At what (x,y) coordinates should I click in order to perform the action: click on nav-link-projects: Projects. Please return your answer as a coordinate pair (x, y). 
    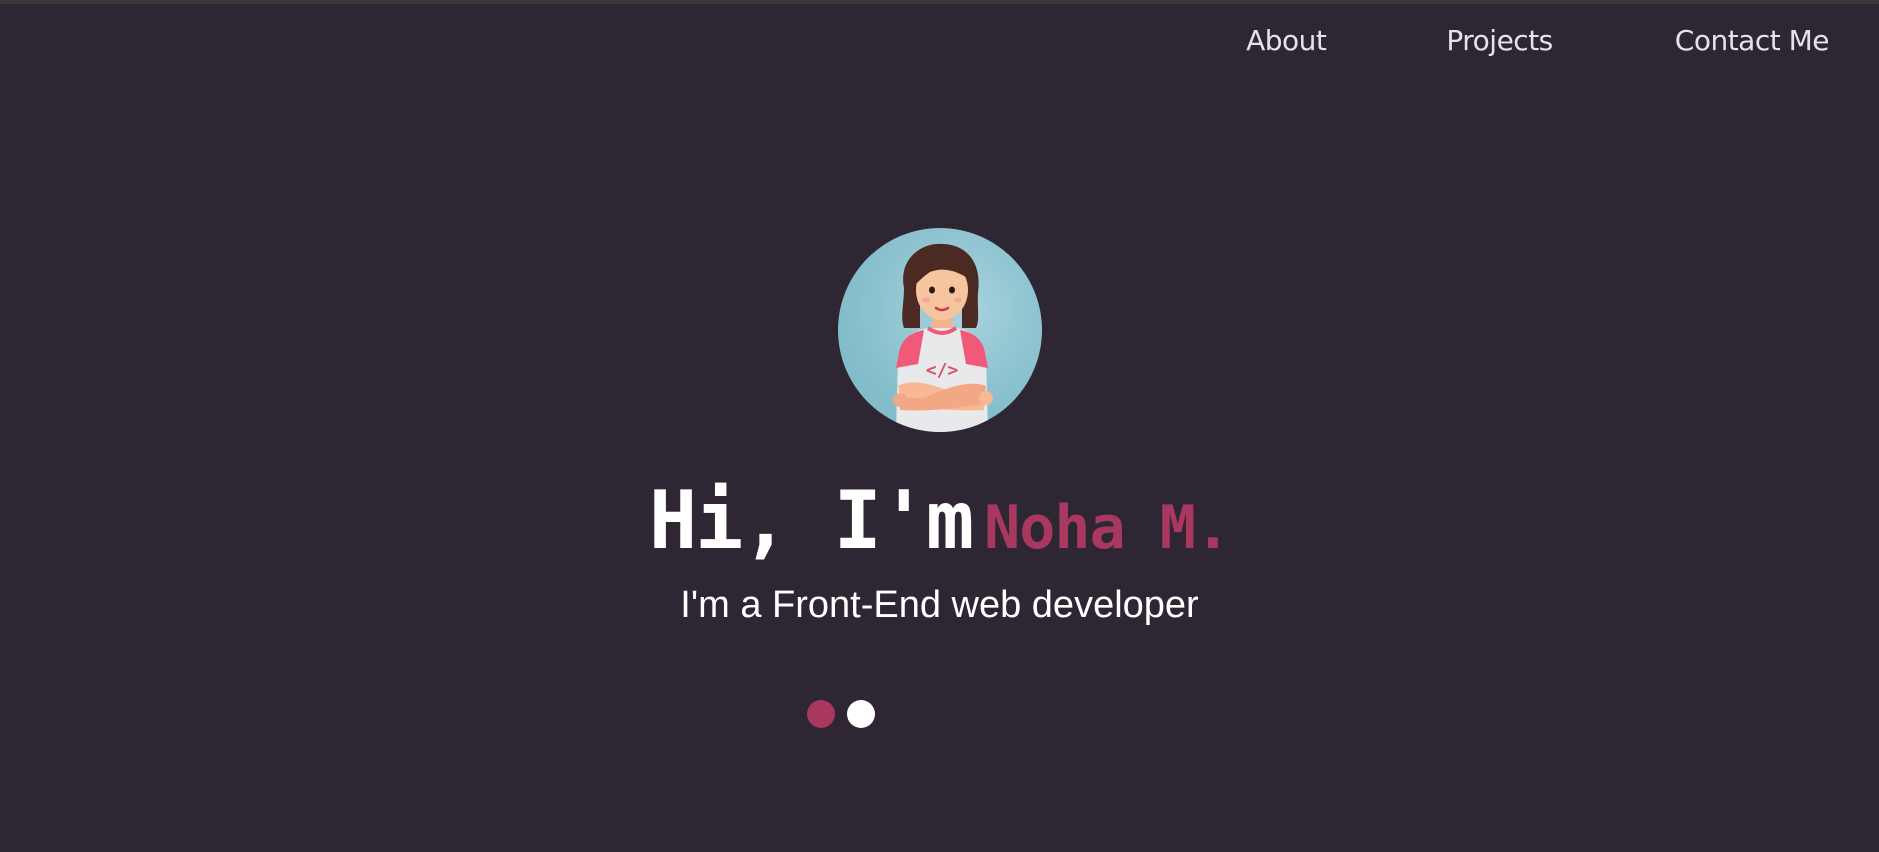
    Looking at the image, I should click on (1499, 40).